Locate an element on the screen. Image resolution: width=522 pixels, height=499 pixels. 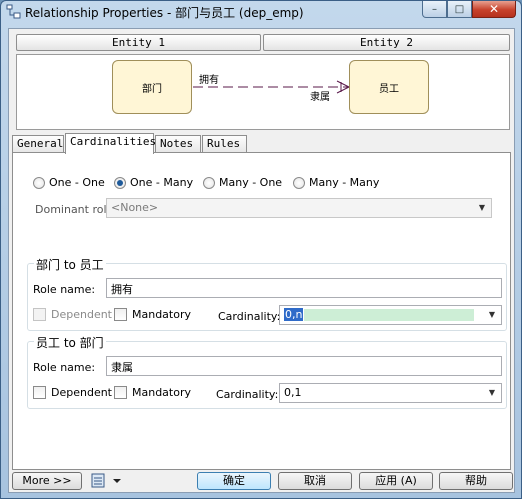
ok-button: 确定 is located at coordinates (234, 481).